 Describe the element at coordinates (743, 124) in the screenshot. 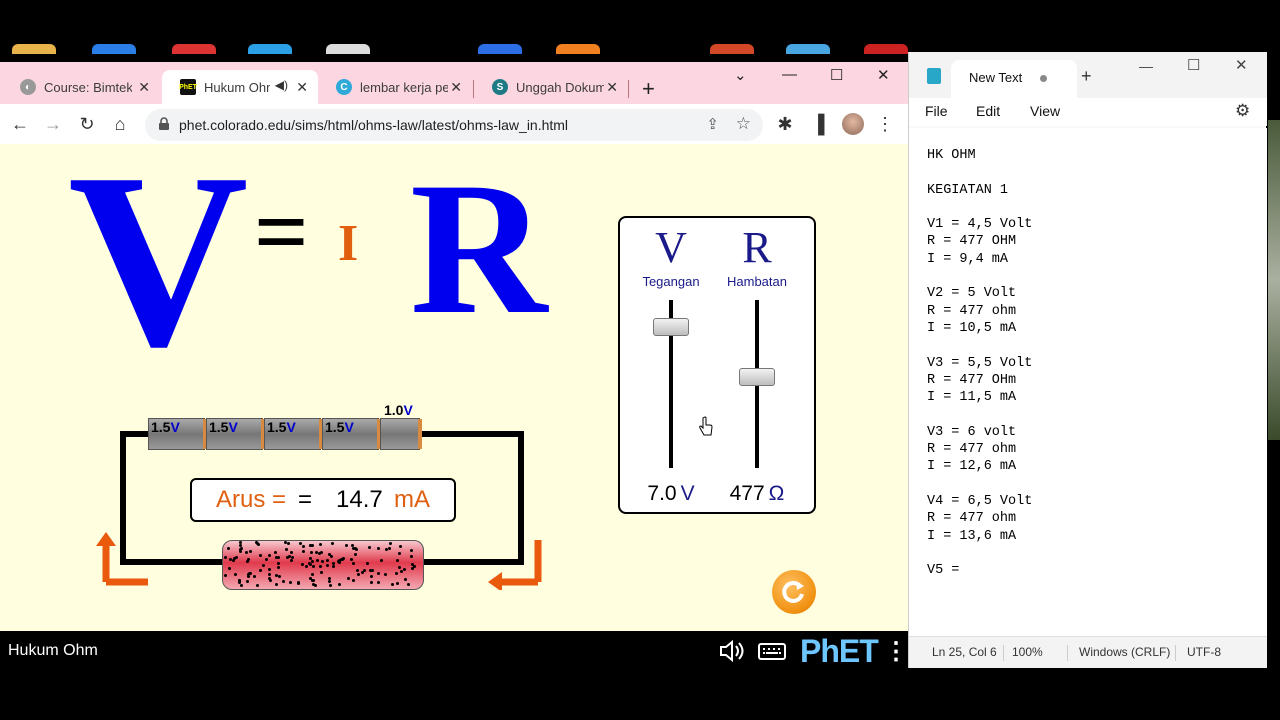

I see `bookmark-star-icon: ☆` at that location.